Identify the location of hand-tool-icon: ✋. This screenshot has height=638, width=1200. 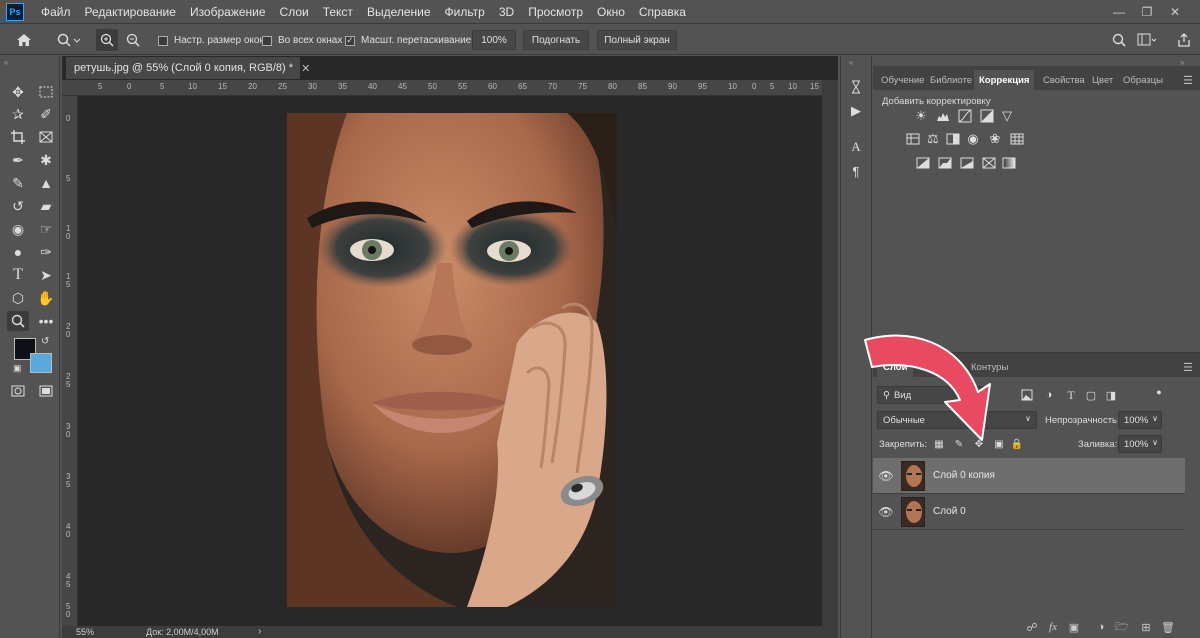
(46, 298).